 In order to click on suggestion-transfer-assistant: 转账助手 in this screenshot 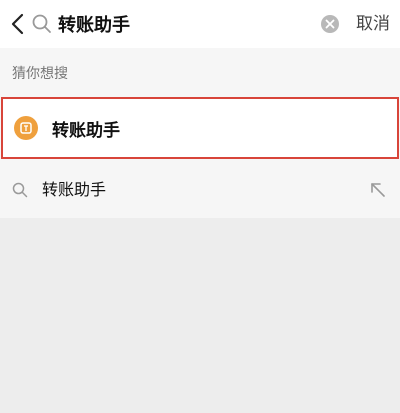, I will do `click(200, 128)`.